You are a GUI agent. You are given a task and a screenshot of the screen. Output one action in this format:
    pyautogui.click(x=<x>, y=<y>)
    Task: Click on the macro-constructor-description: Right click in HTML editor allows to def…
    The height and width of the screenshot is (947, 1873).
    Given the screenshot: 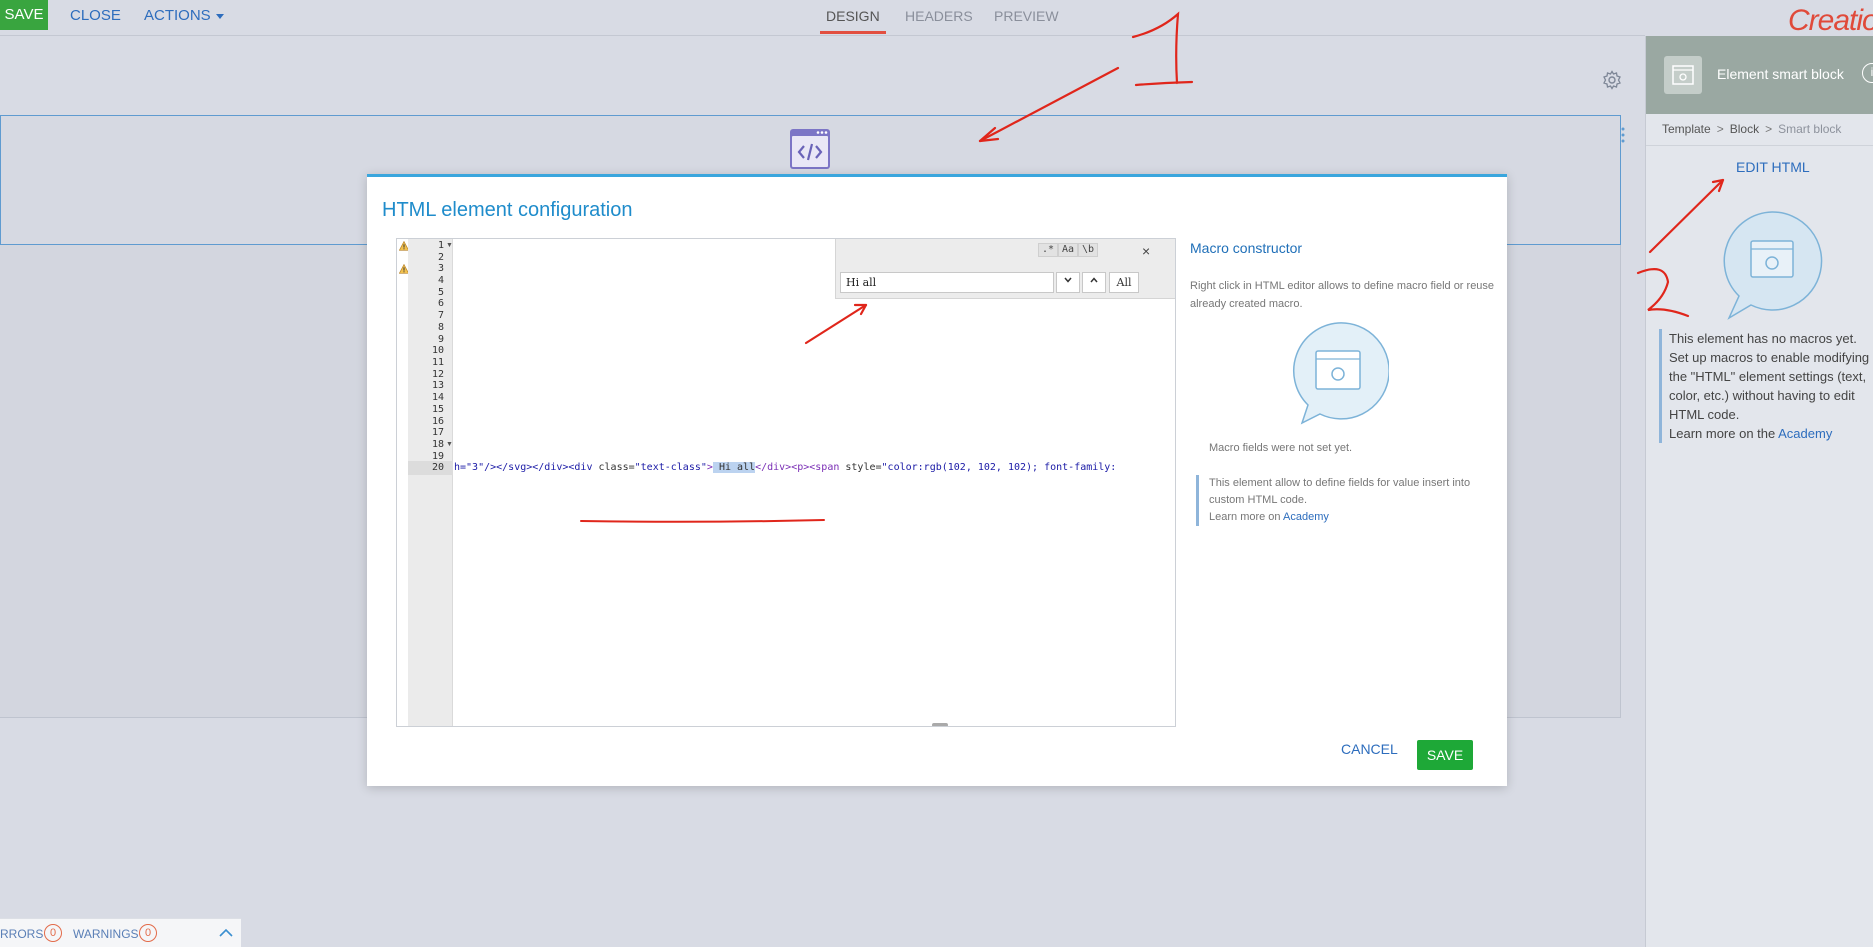 What is the action you would take?
    pyautogui.click(x=1342, y=295)
    